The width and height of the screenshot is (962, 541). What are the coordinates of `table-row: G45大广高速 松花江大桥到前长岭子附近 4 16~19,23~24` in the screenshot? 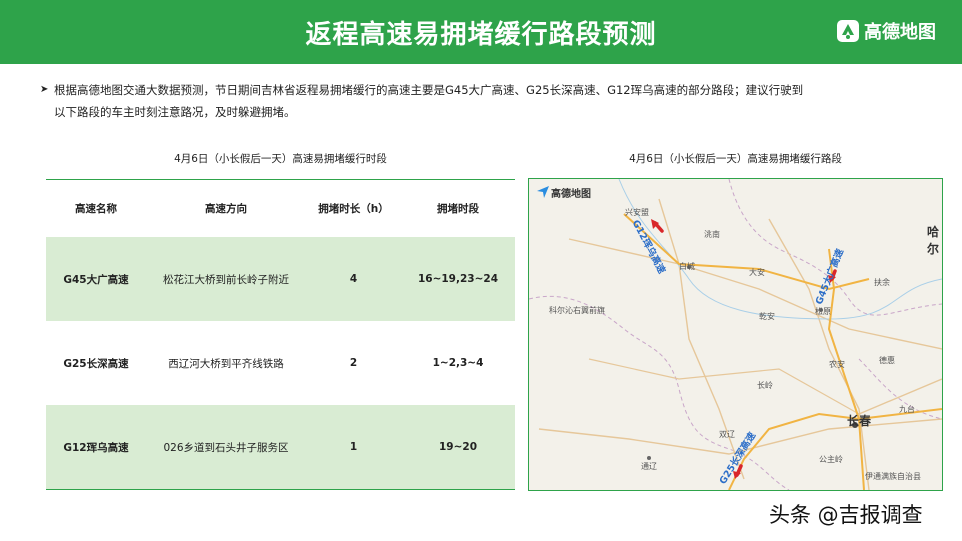 It's located at (280, 279).